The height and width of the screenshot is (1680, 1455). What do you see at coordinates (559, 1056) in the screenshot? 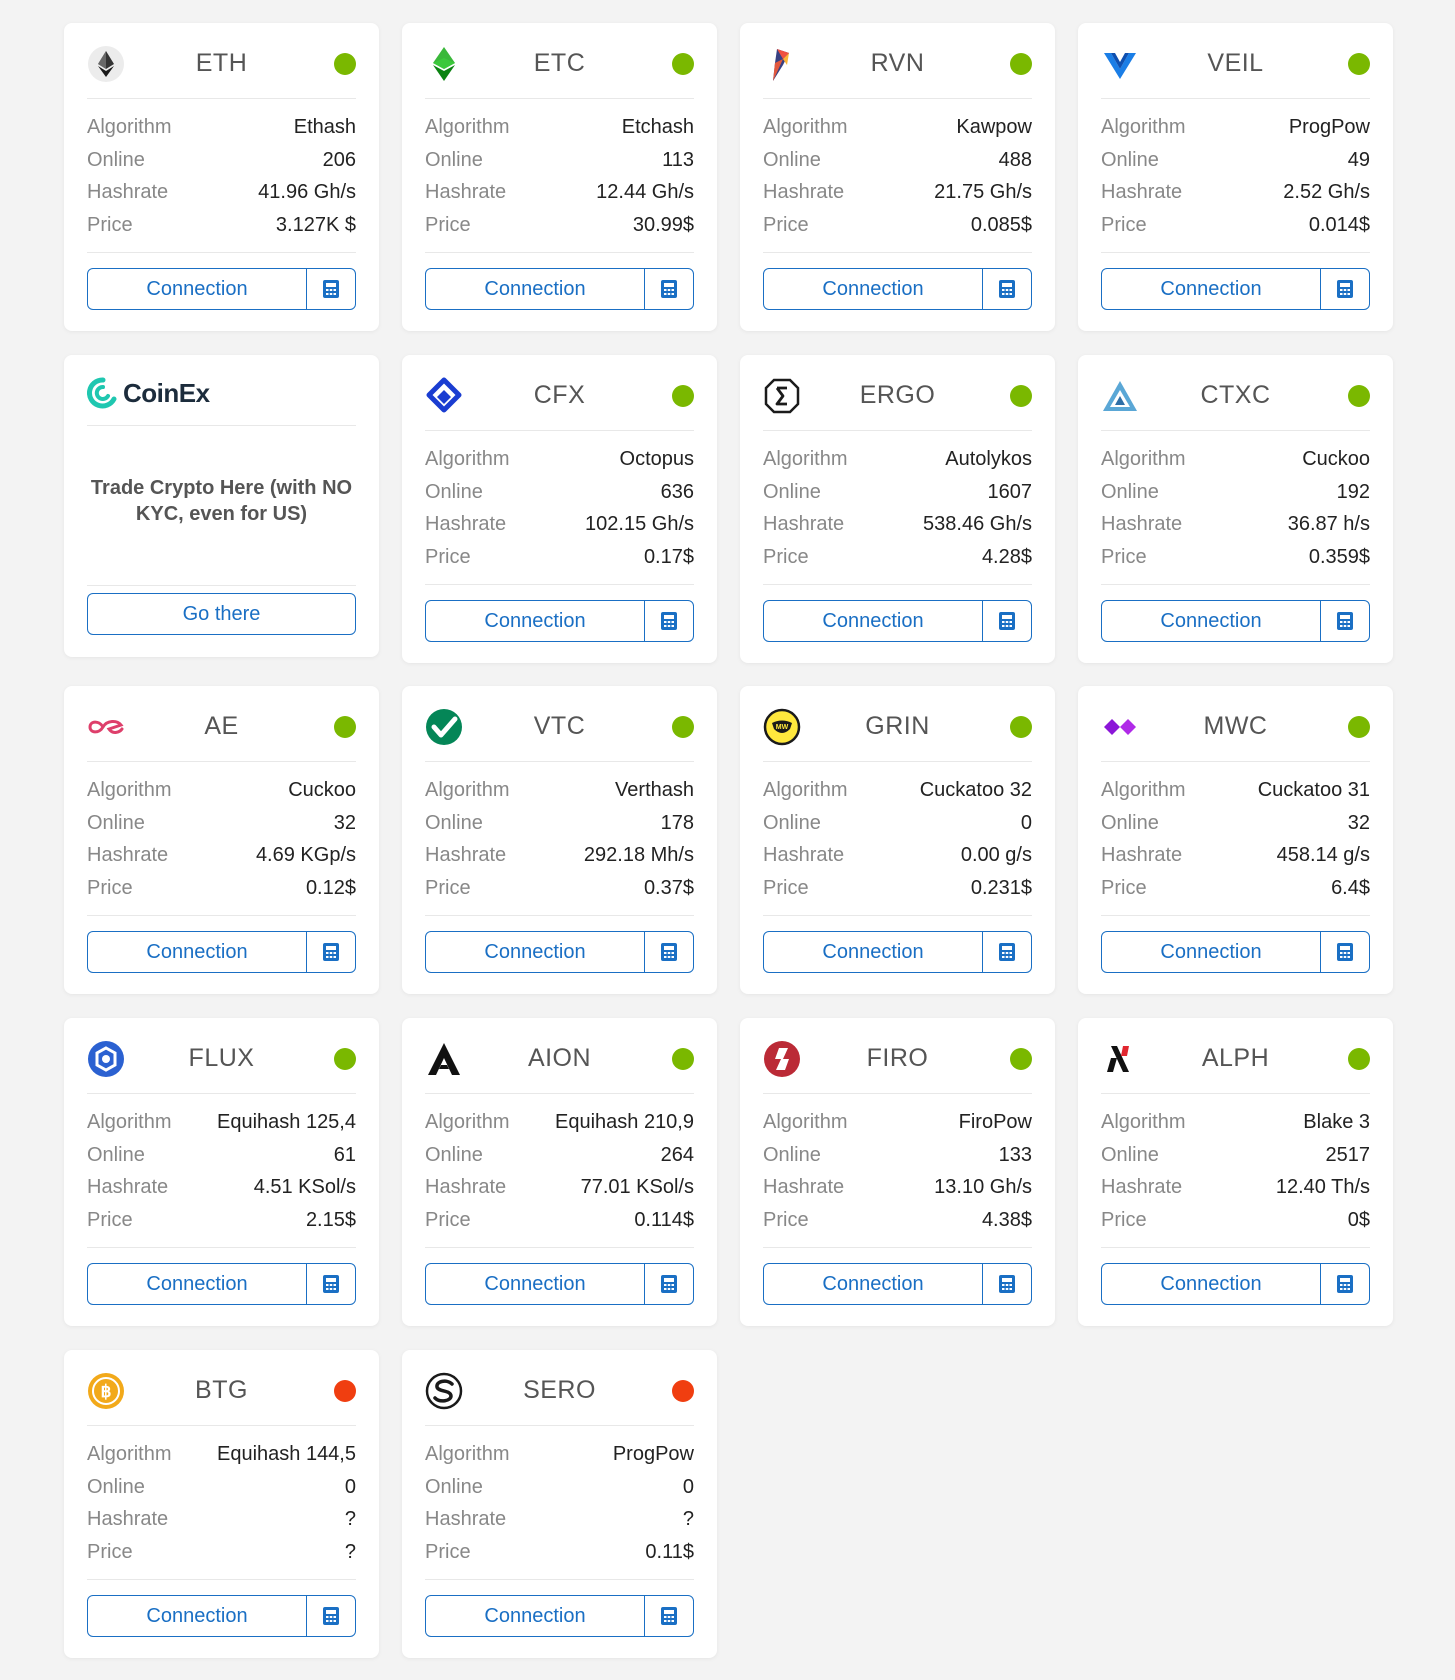
I see `coin-card-header: AION` at bounding box center [559, 1056].